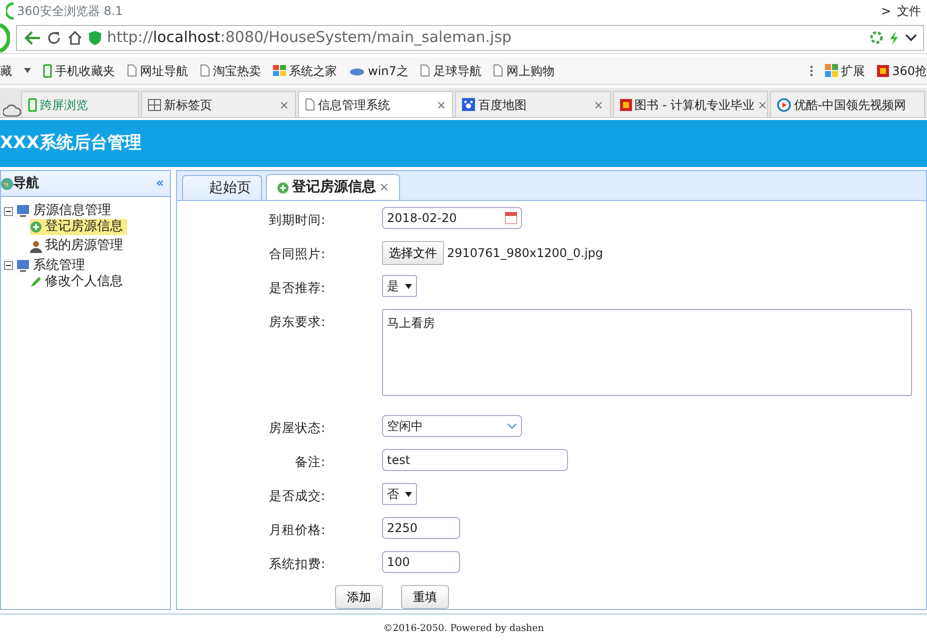 This screenshot has width=927, height=640. What do you see at coordinates (876, 37) in the screenshot?
I see `speed-icon` at bounding box center [876, 37].